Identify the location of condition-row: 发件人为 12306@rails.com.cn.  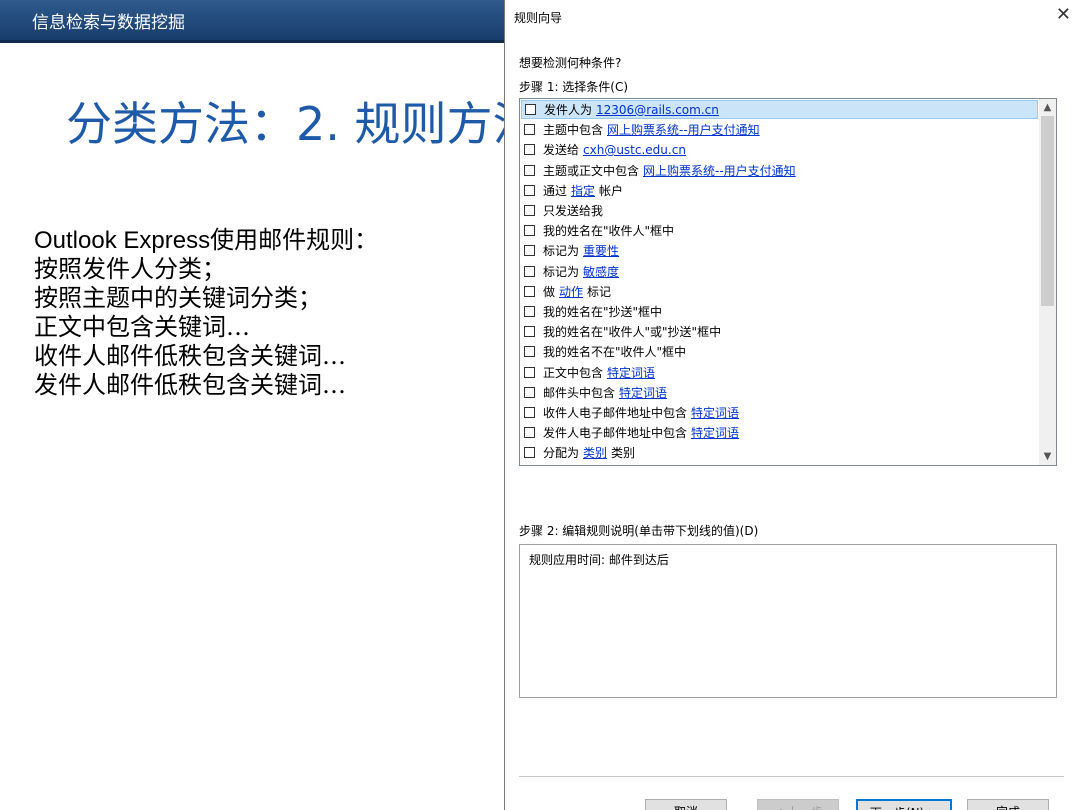
(779, 109).